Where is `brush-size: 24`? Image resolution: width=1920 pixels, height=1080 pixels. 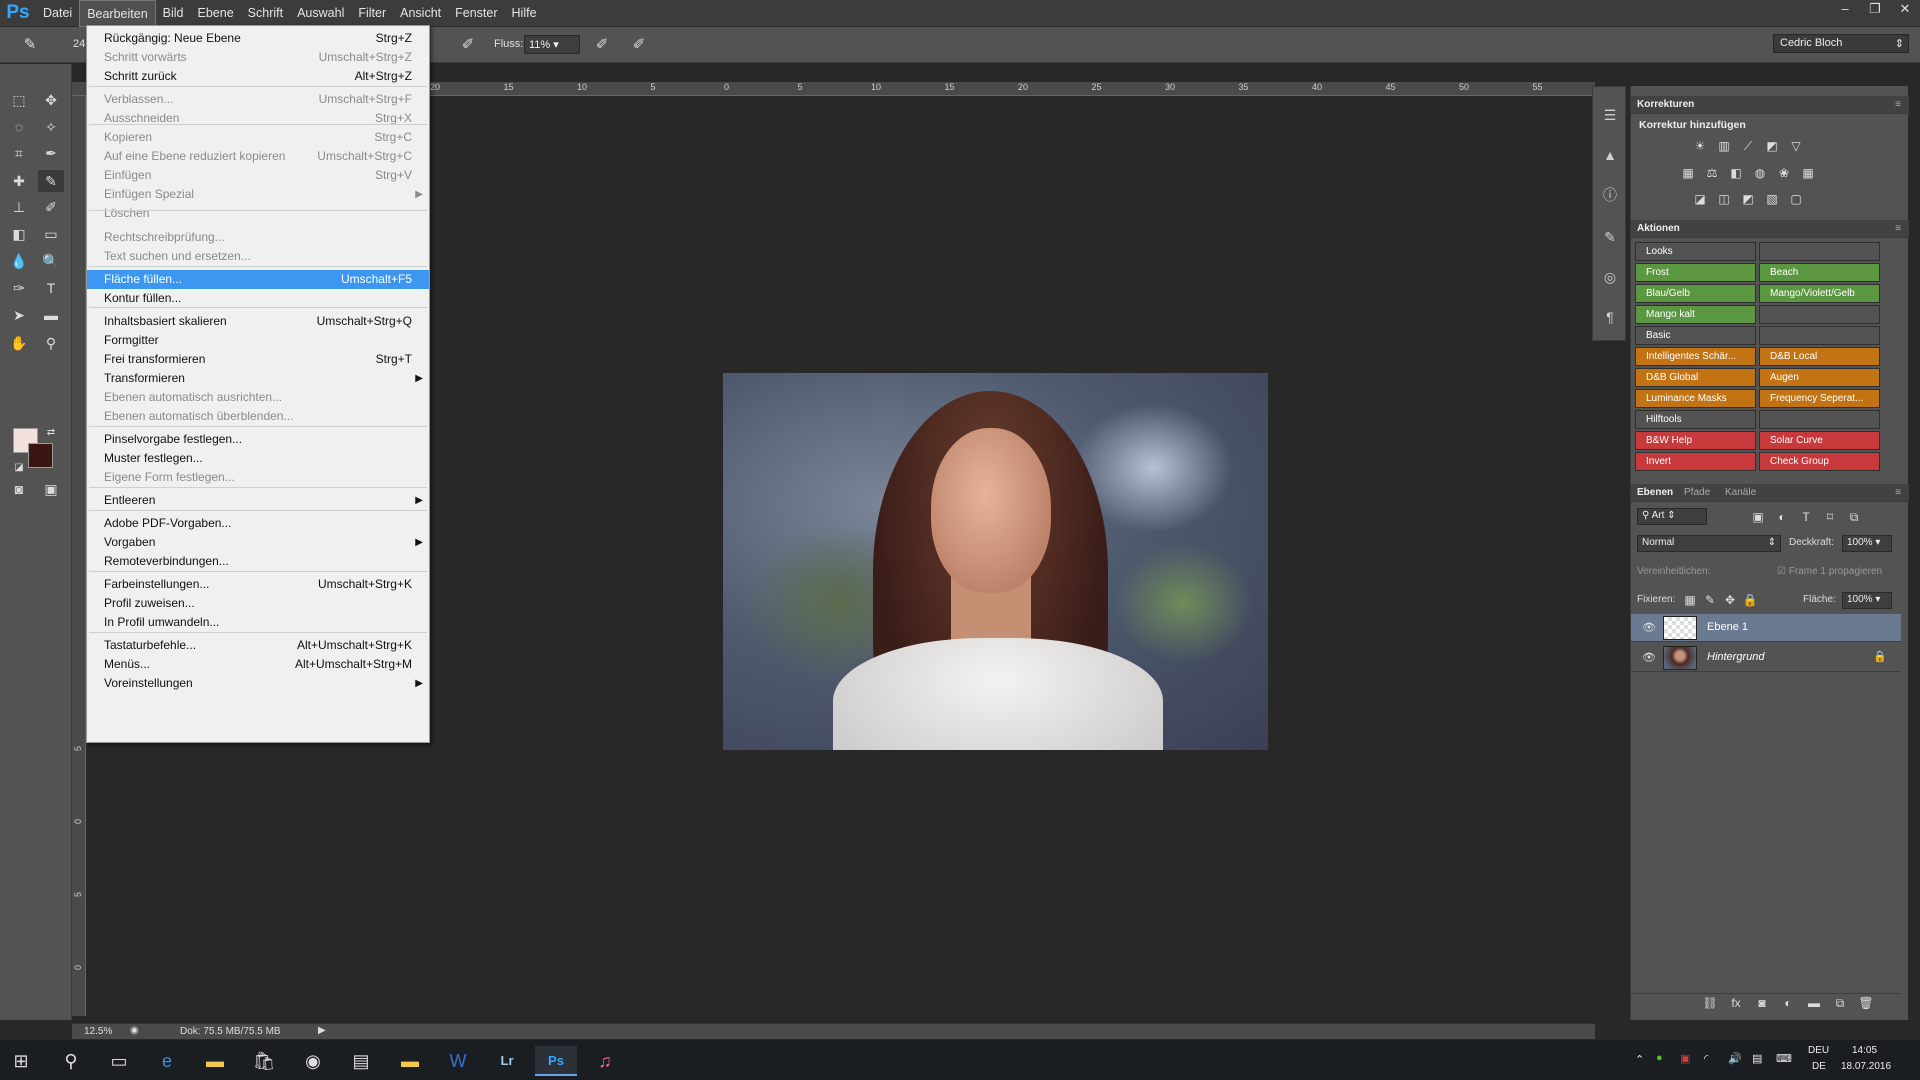
brush-size: 24 is located at coordinates (79, 44).